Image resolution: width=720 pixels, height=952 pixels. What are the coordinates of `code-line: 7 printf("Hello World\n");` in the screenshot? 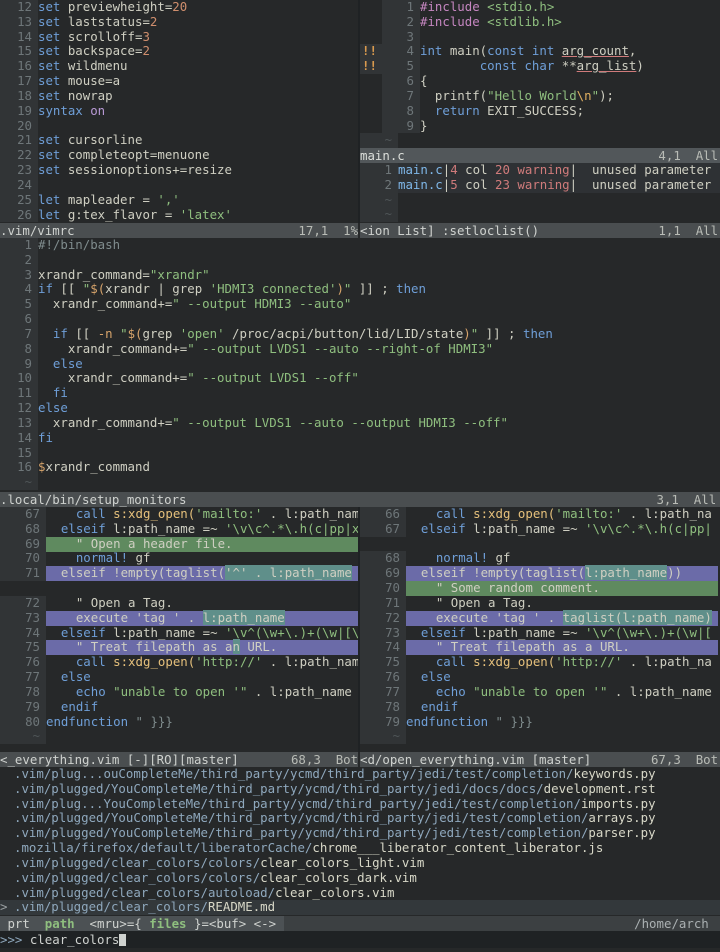 It's located at (540, 96).